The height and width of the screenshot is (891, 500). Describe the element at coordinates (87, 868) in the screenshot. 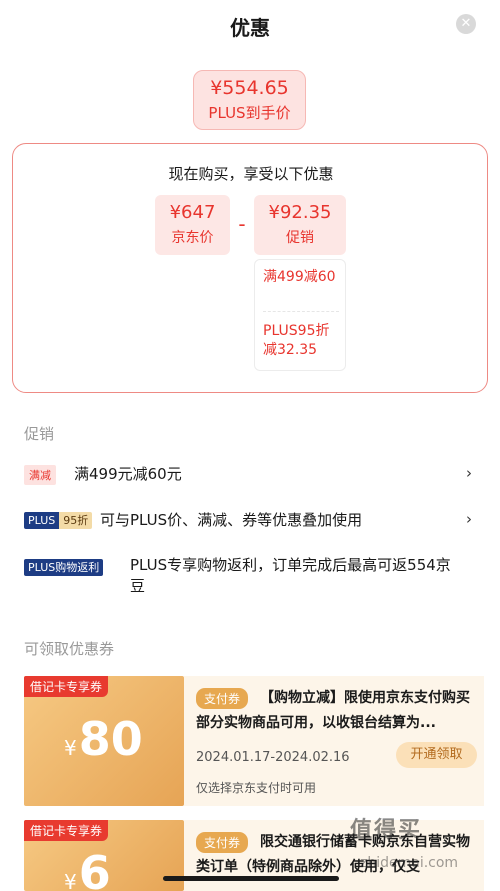

I see `coupon-value: ¥6` at that location.